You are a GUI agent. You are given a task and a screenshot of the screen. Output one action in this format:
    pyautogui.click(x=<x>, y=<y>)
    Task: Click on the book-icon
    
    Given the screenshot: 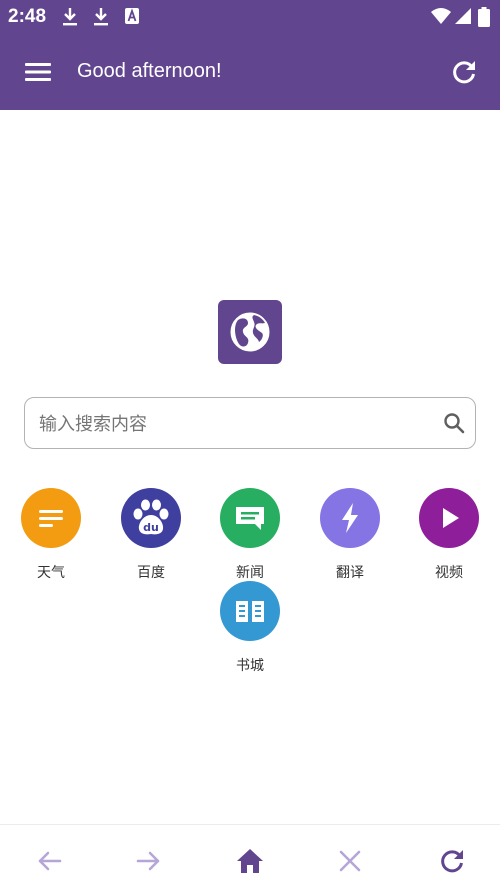 What is the action you would take?
    pyautogui.click(x=250, y=611)
    